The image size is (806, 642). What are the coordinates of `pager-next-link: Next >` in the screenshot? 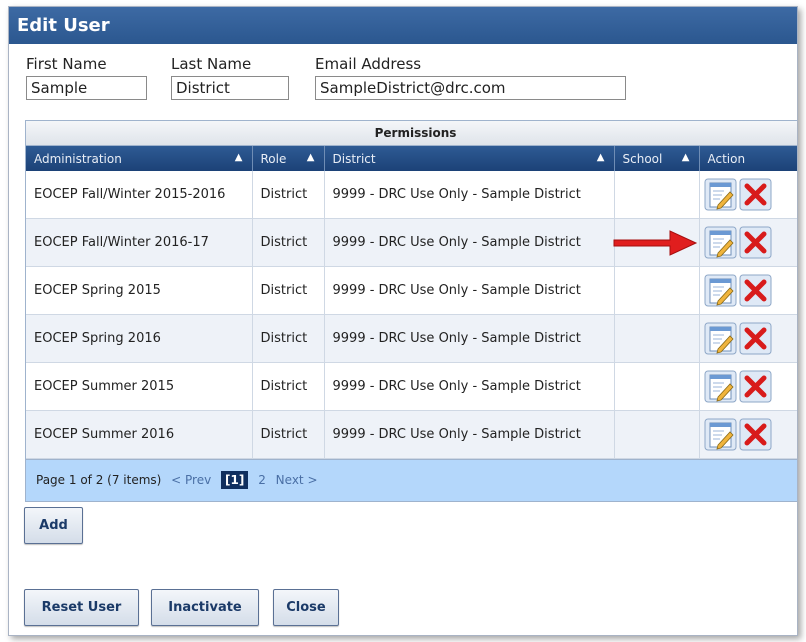 It's located at (297, 480).